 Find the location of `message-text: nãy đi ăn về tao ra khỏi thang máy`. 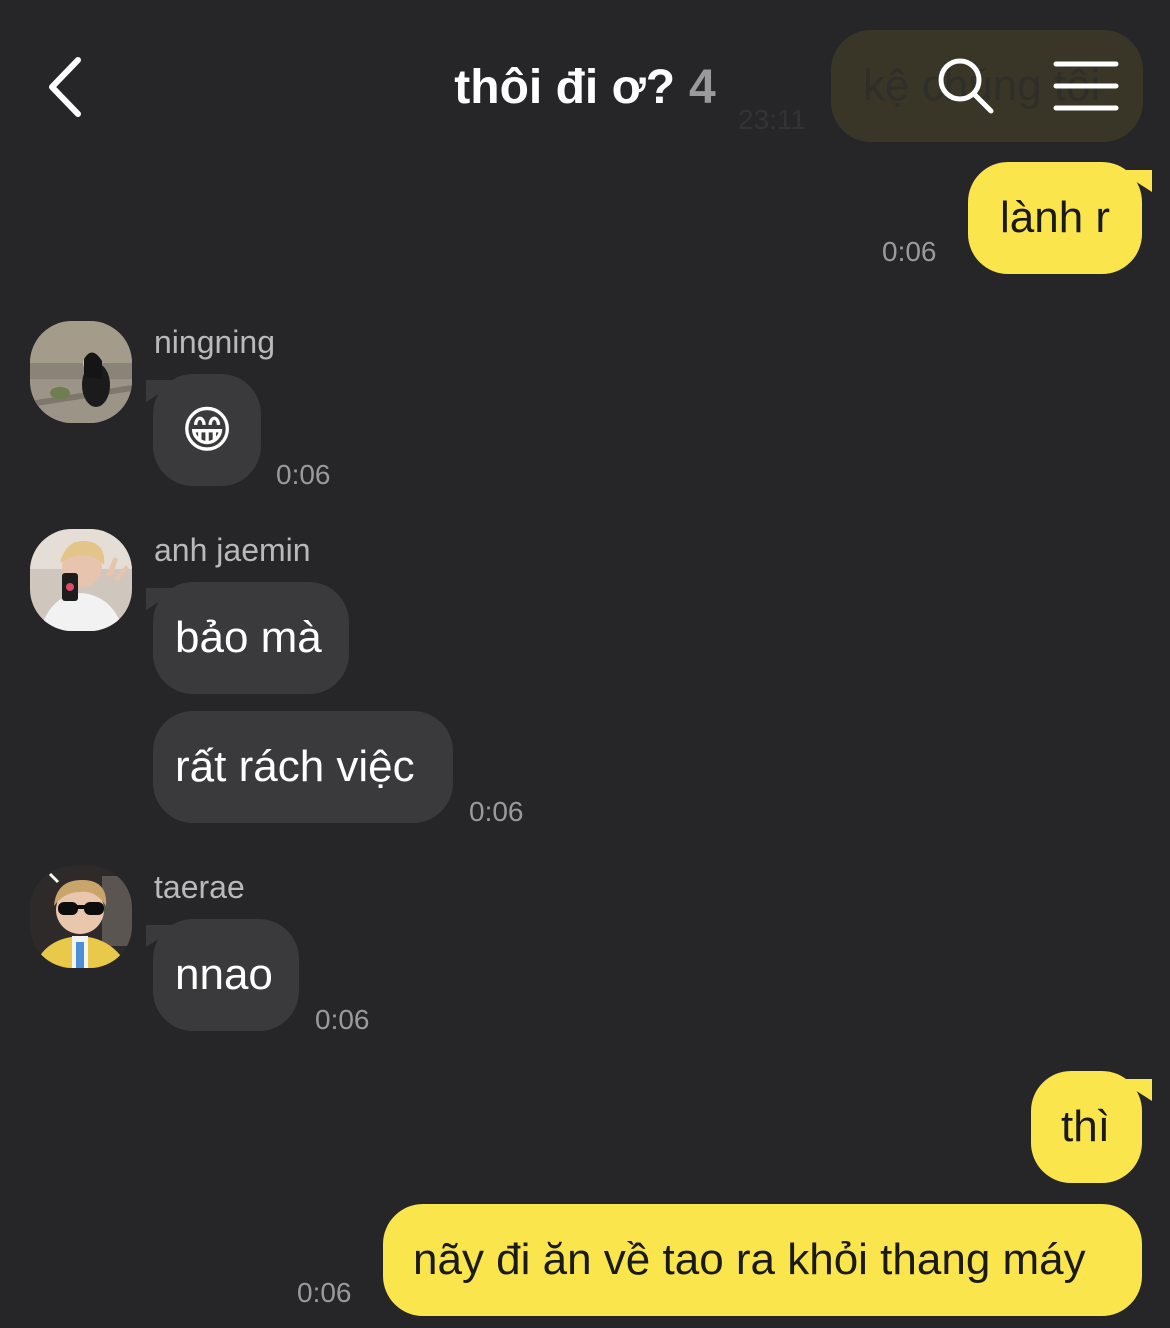

message-text: nãy đi ăn về tao ra khỏi thang máy is located at coordinates (749, 1259).